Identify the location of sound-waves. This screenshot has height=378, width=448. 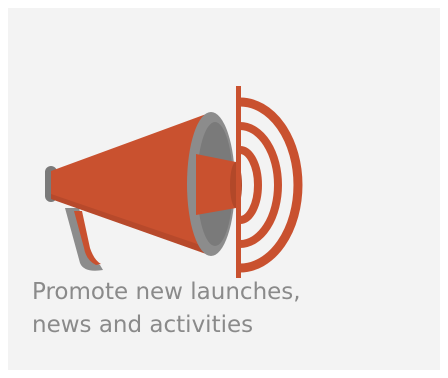
(271, 185).